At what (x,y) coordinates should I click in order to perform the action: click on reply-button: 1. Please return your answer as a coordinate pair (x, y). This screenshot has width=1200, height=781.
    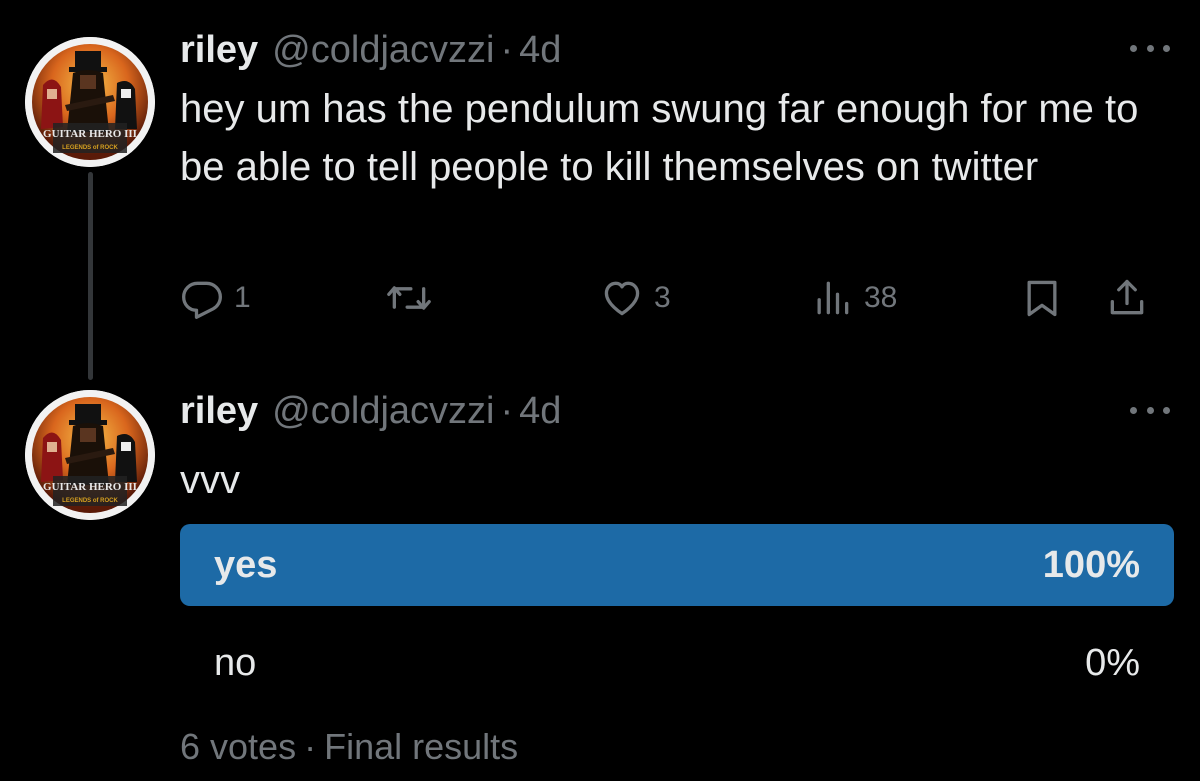
    Looking at the image, I should click on (215, 298).